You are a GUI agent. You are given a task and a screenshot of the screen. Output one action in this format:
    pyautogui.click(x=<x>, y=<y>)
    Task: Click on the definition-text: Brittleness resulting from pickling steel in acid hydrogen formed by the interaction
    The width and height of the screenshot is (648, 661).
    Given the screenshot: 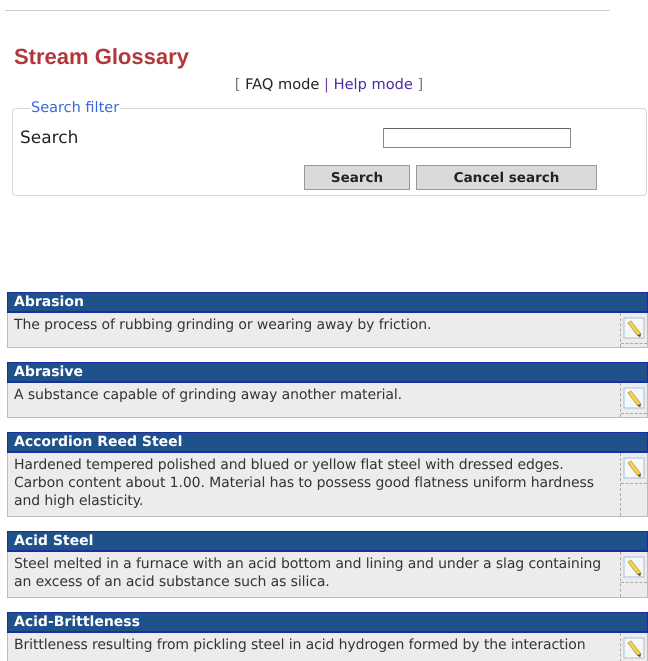 What is the action you would take?
    pyautogui.click(x=299, y=645)
    